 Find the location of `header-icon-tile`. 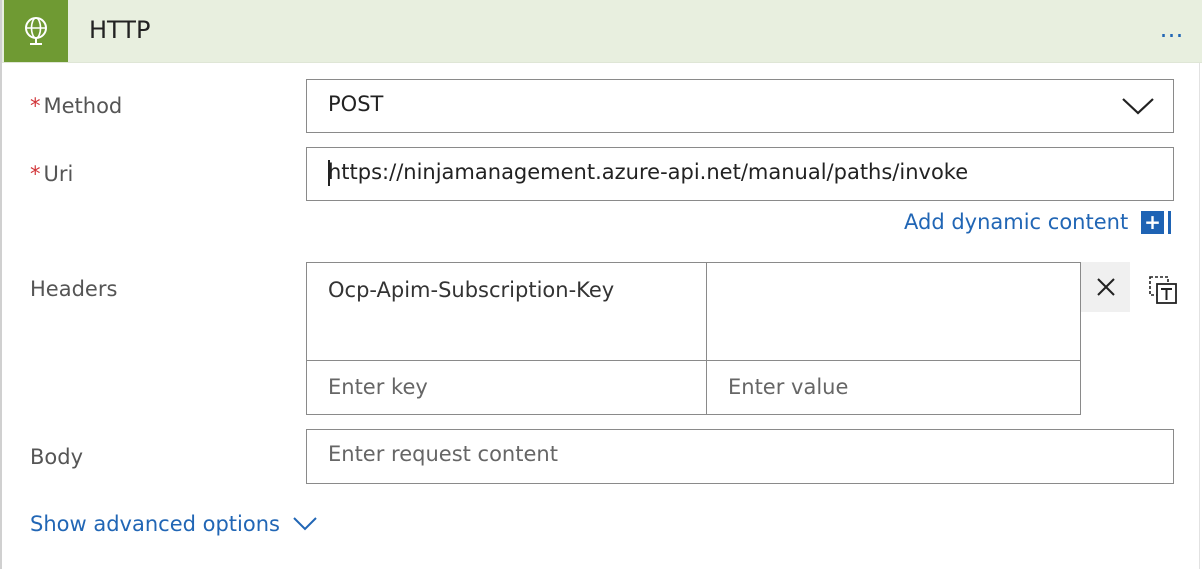

header-icon-tile is located at coordinates (36, 31).